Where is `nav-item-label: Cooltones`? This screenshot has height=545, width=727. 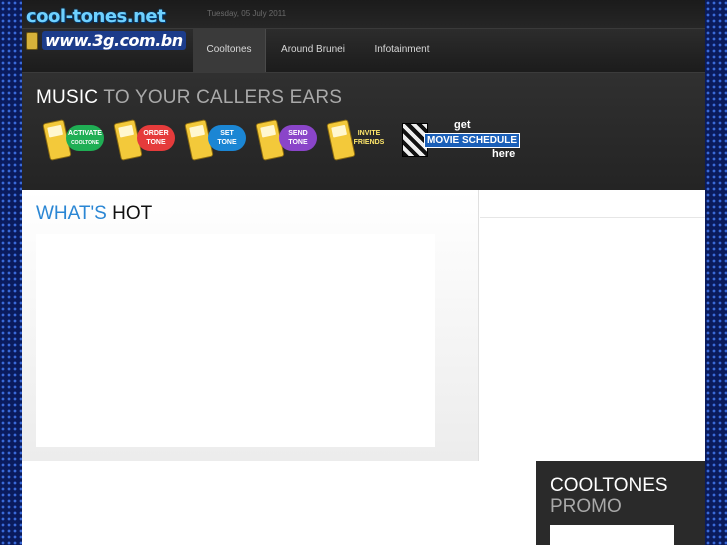 nav-item-label: Cooltones is located at coordinates (229, 49).